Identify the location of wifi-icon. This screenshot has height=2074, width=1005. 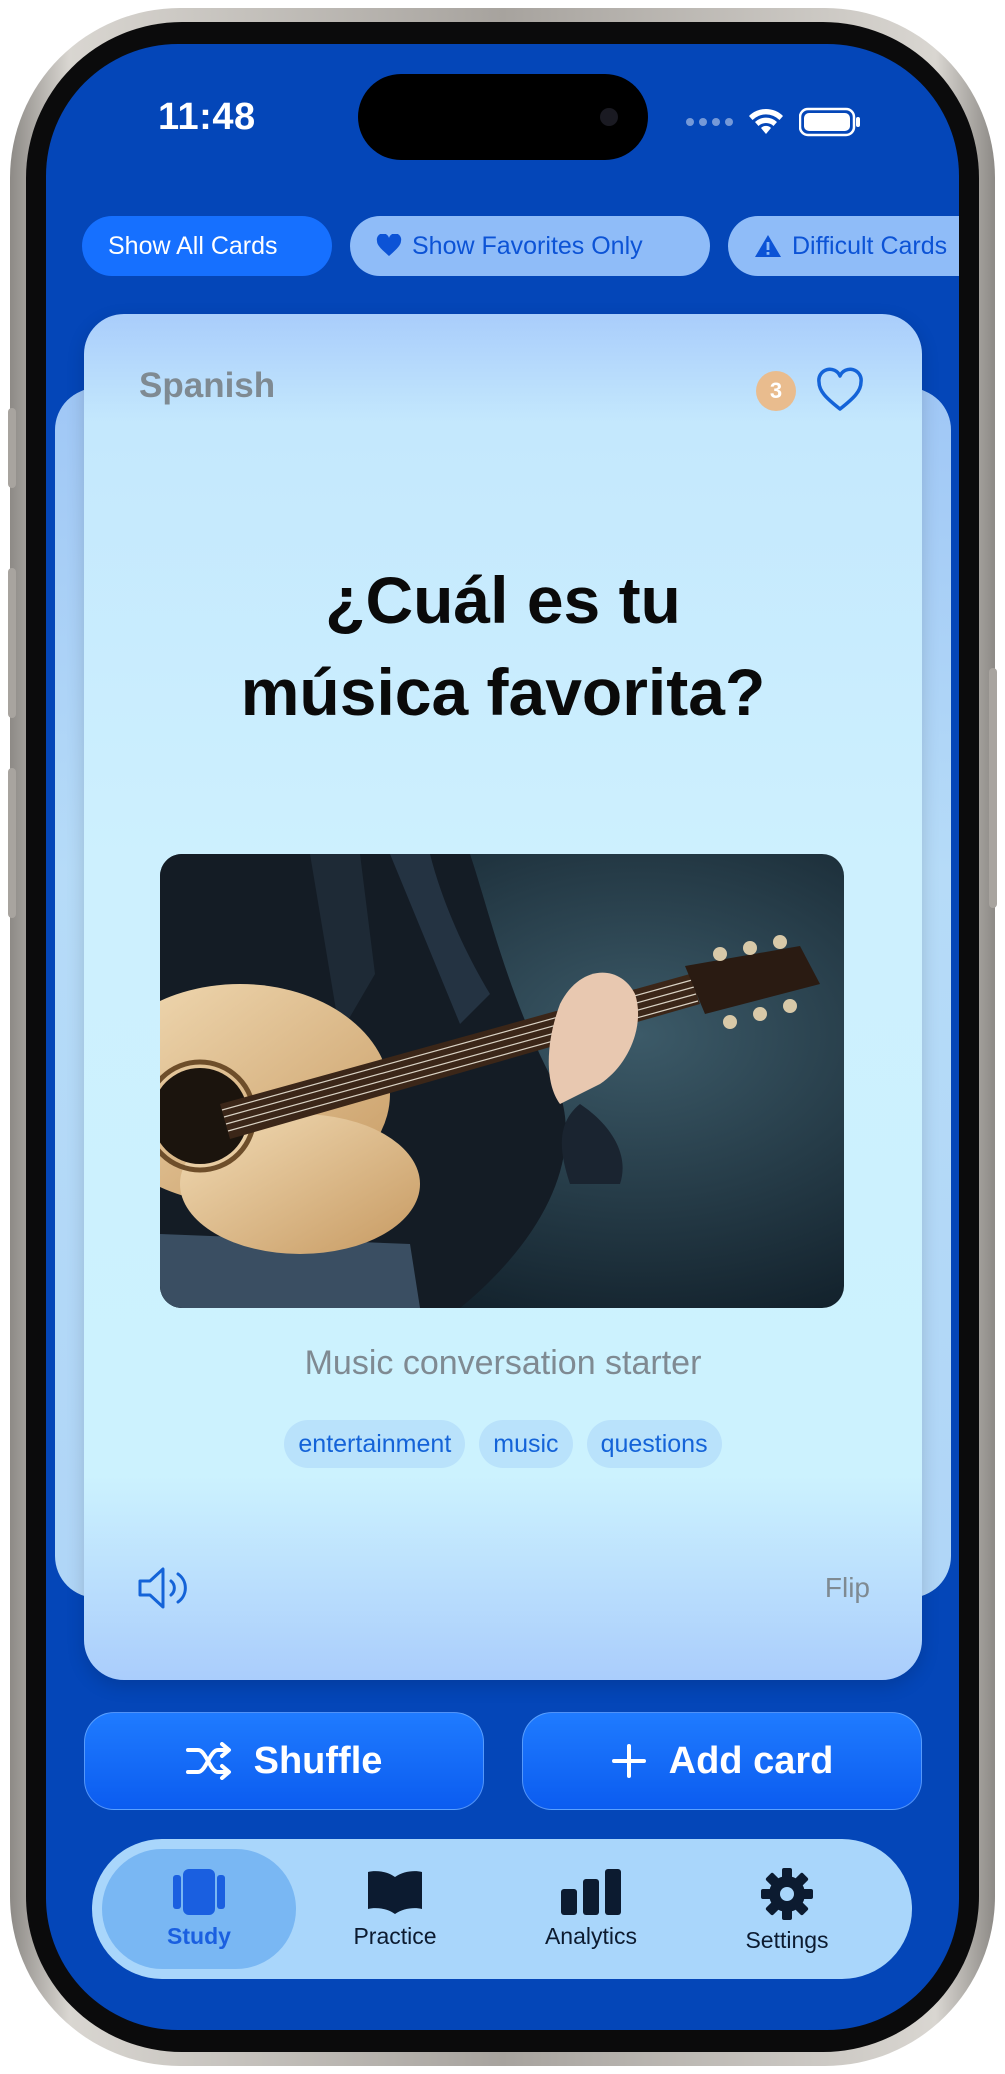
(766, 121).